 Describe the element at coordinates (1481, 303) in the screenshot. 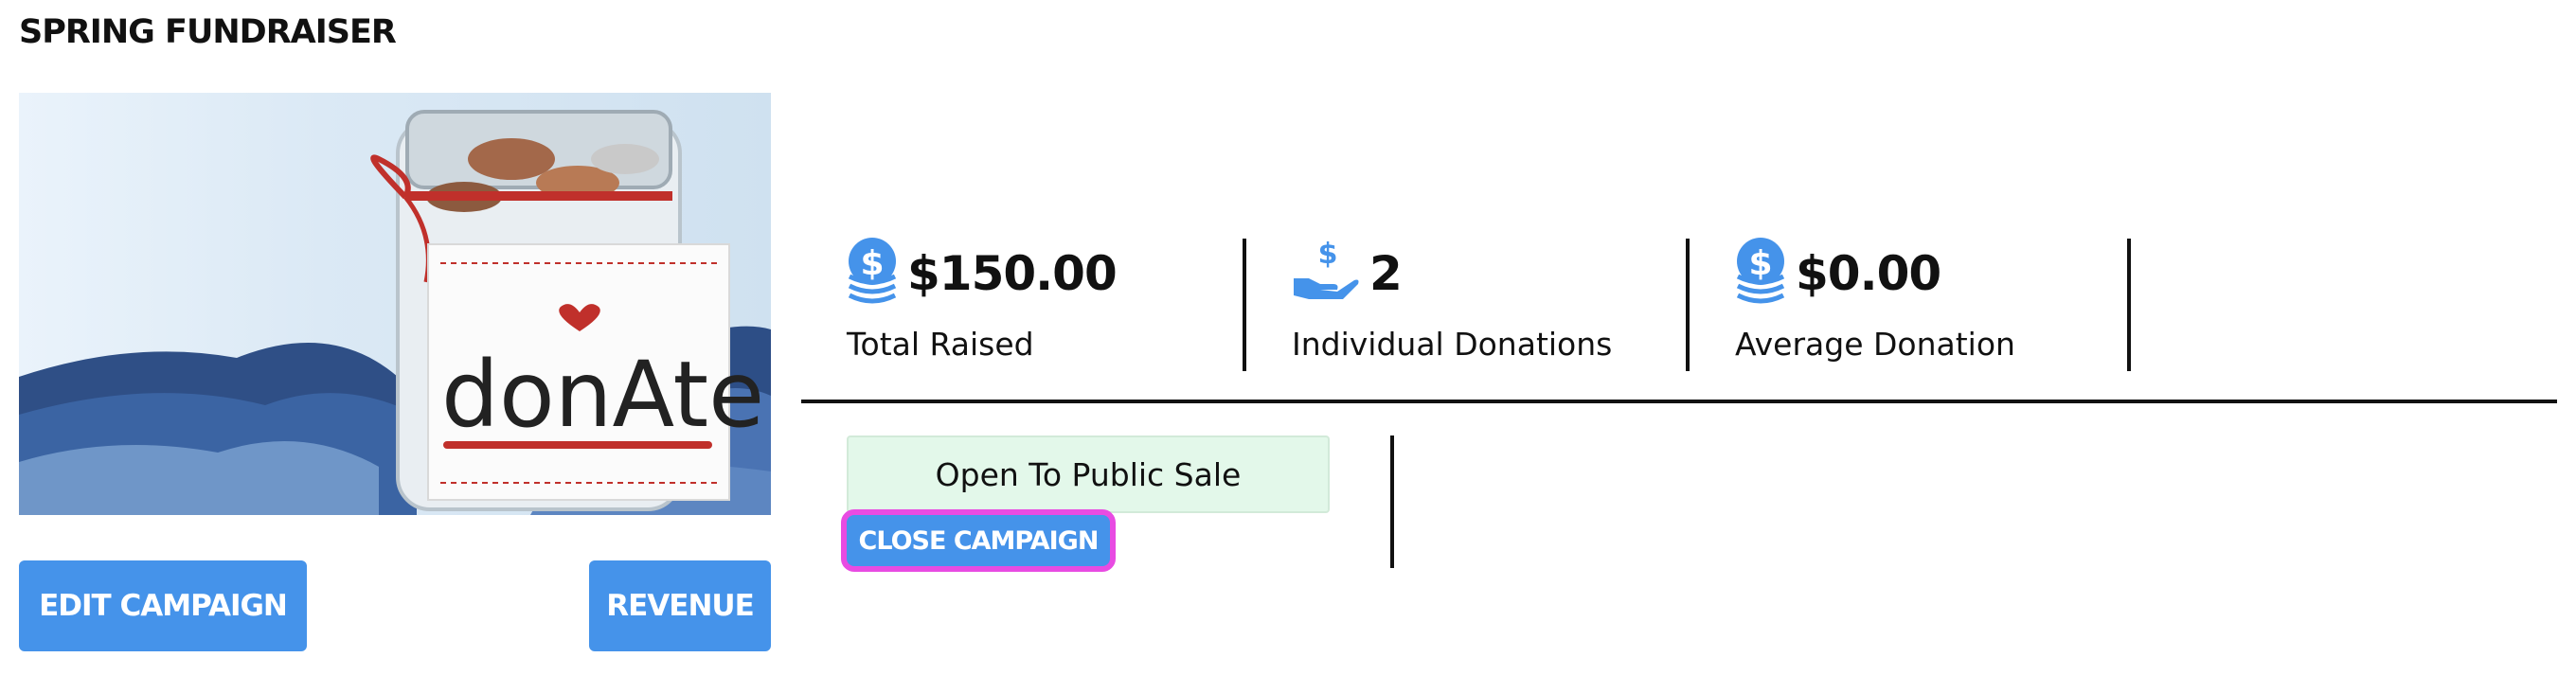

I see `stat-individual-donations: $ 2 Individual Donations` at that location.